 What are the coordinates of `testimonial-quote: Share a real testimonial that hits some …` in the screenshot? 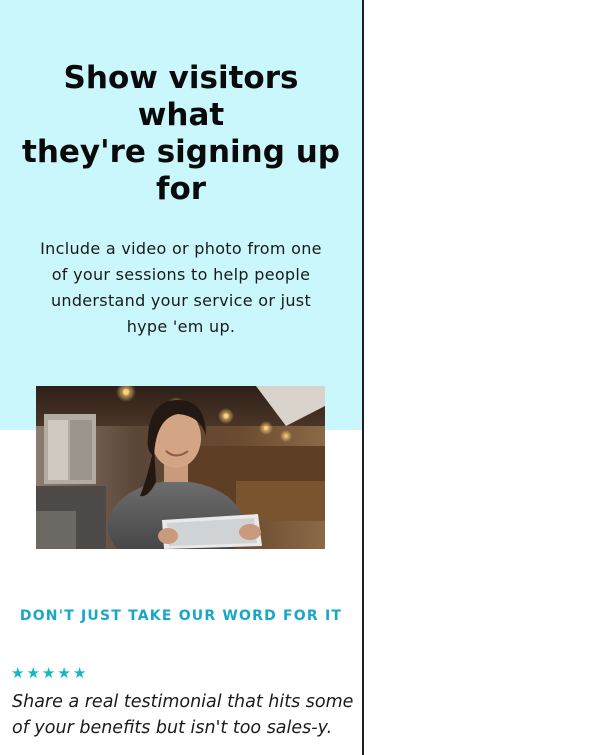 It's located at (184, 715).